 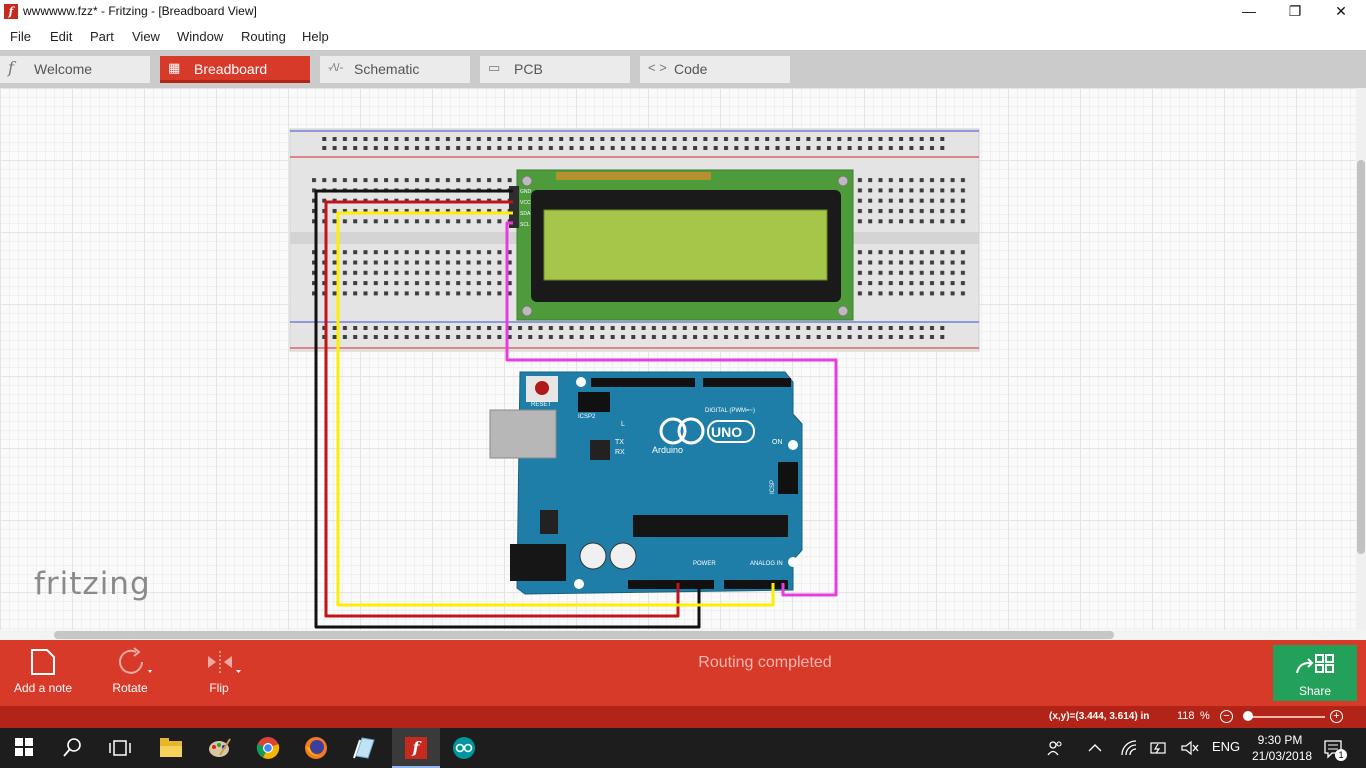 What do you see at coordinates (541, 405) in the screenshot?
I see `reset-label: RESET` at bounding box center [541, 405].